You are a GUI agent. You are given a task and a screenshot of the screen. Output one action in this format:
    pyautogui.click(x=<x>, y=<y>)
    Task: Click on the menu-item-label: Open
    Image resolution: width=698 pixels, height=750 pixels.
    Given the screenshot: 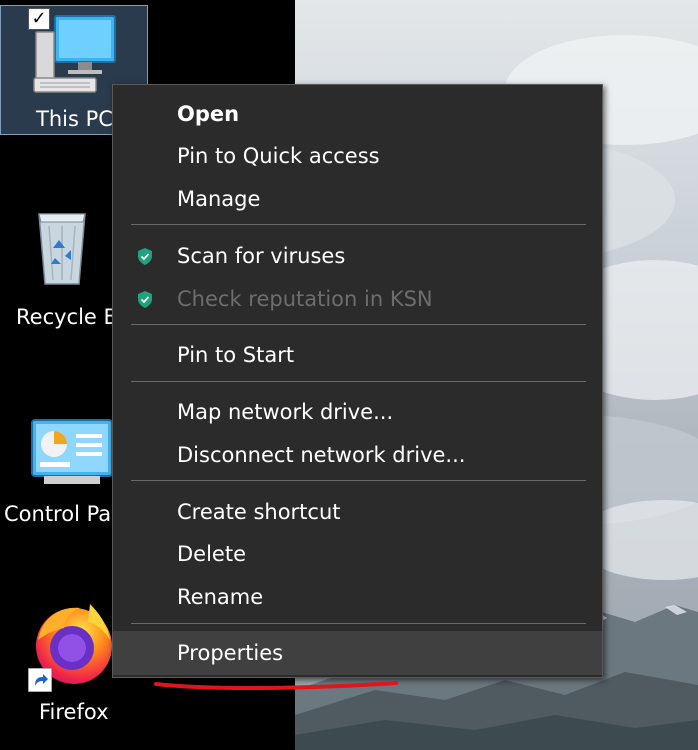 What is the action you would take?
    pyautogui.click(x=208, y=114)
    